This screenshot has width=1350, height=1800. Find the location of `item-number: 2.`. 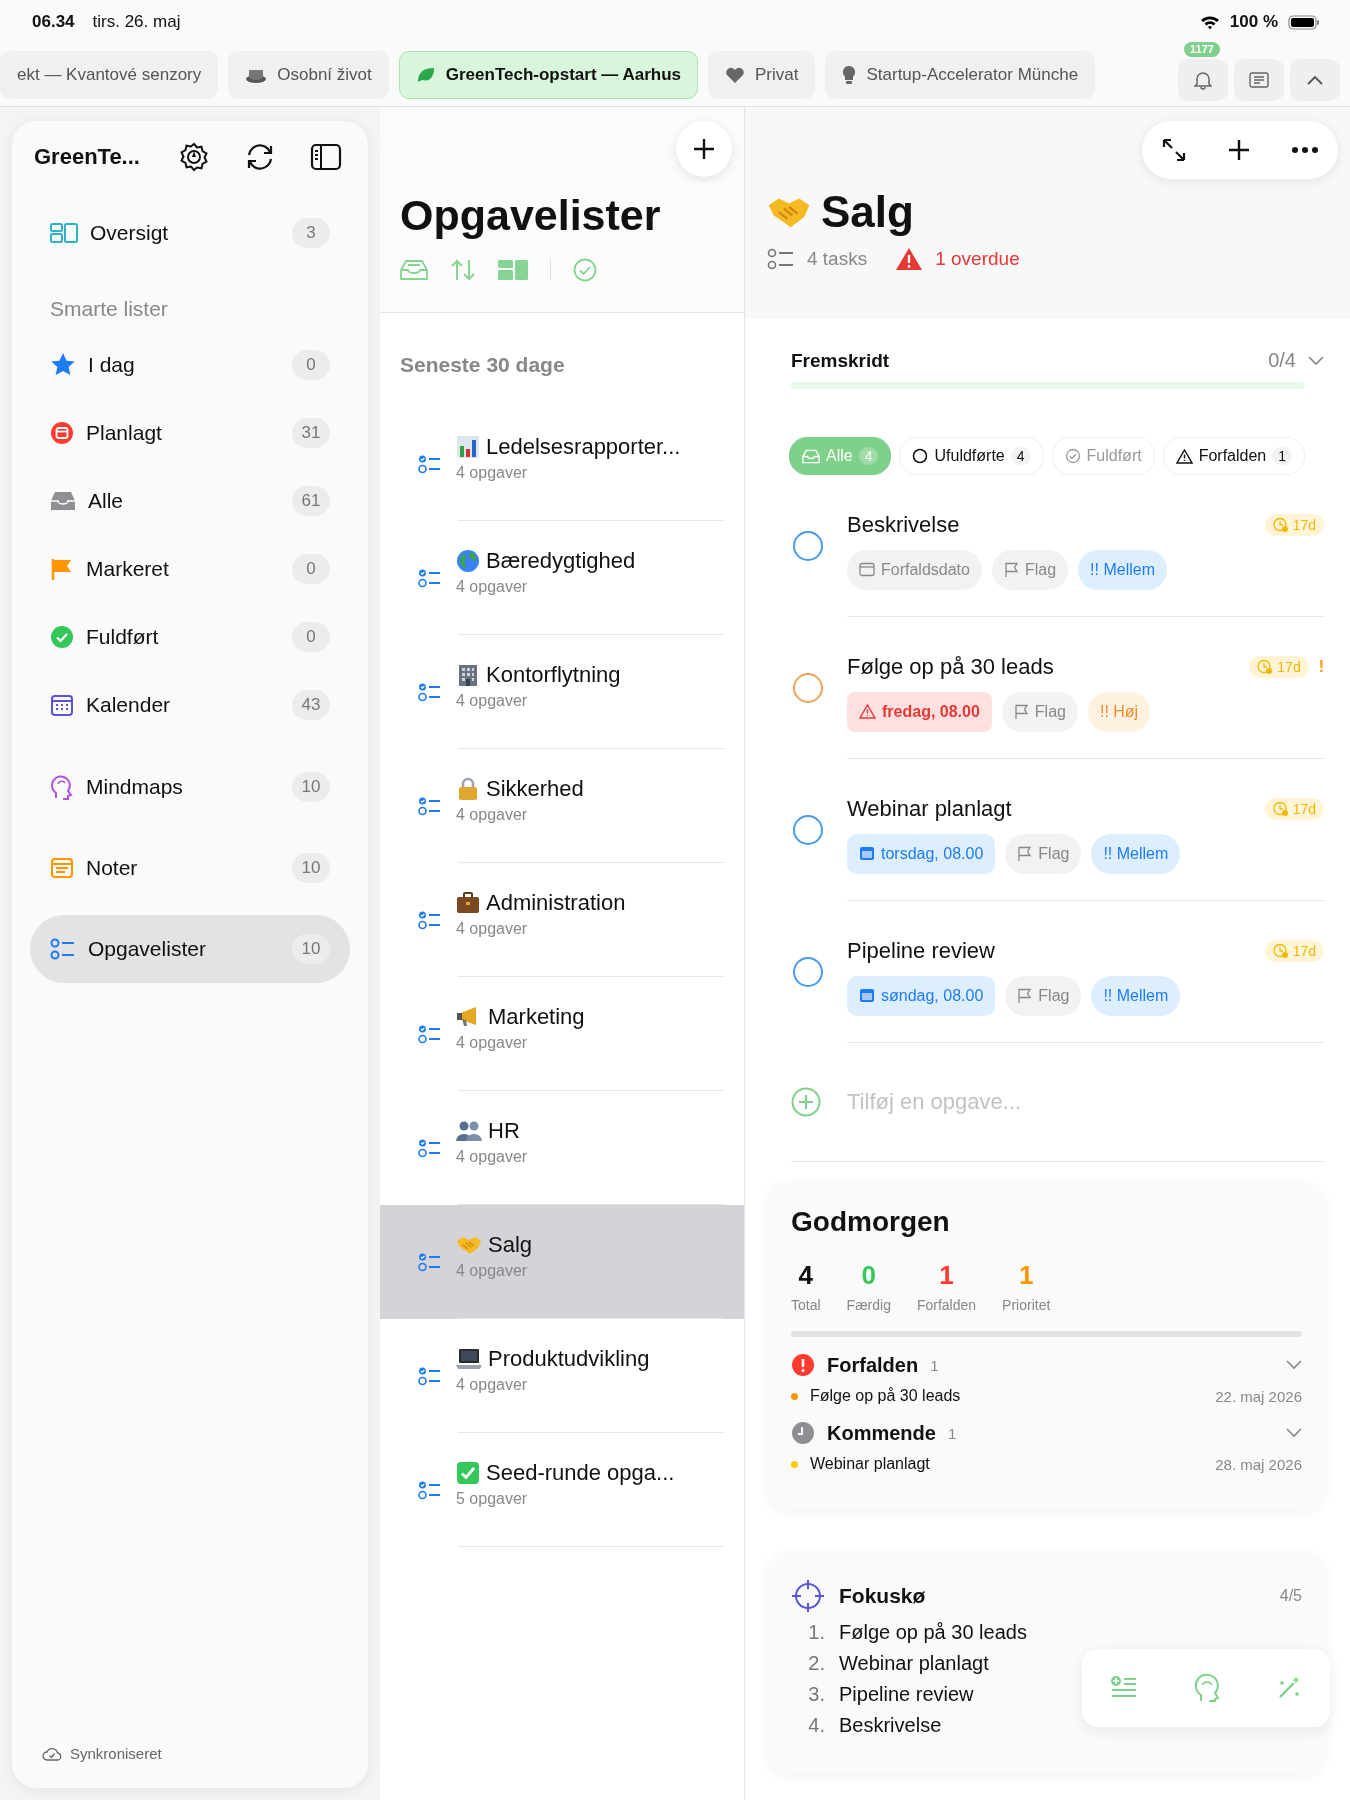

item-number: 2. is located at coordinates (816, 1663).